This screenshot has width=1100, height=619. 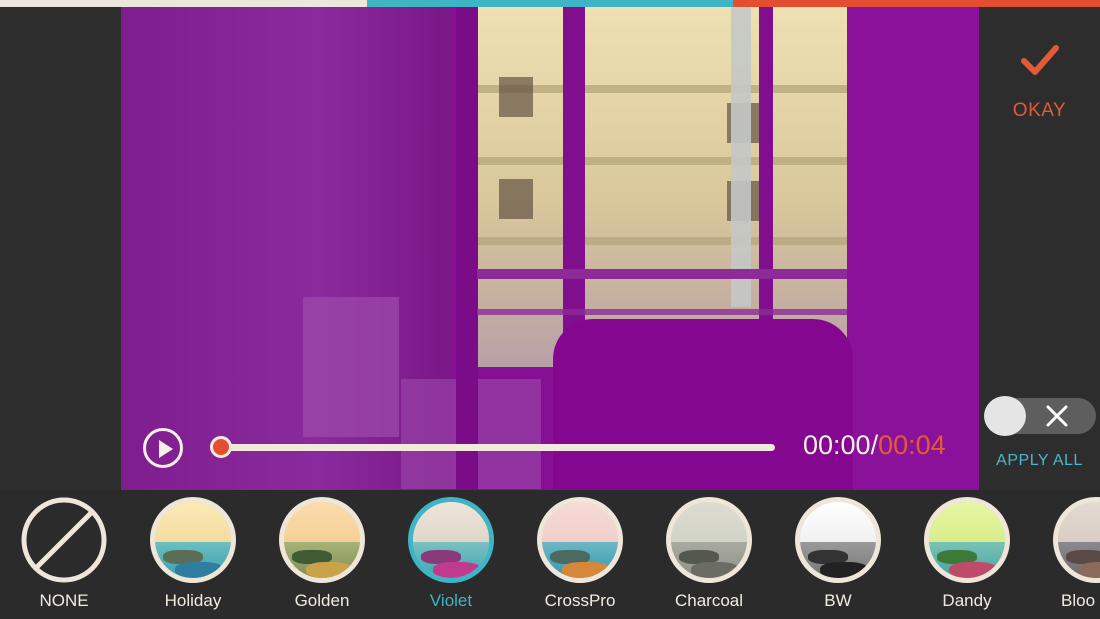 What do you see at coordinates (163, 448) in the screenshot?
I see `play-icon` at bounding box center [163, 448].